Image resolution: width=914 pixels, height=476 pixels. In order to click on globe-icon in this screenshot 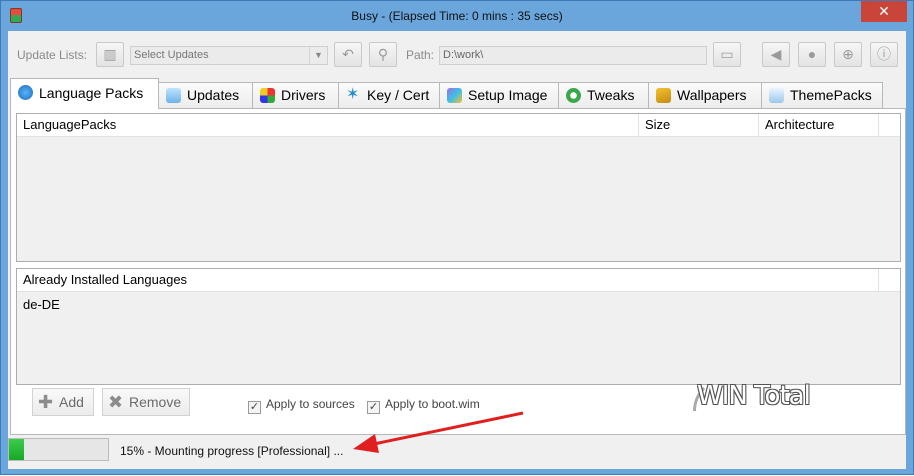, I will do `click(25, 92)`.